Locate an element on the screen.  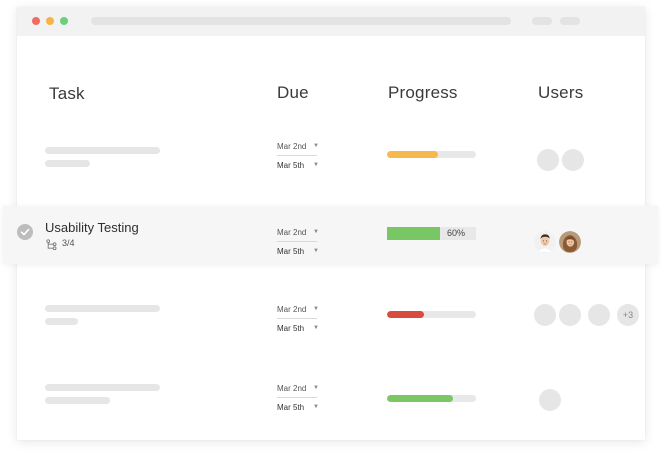
maximize-window-button is located at coordinates (64, 21).